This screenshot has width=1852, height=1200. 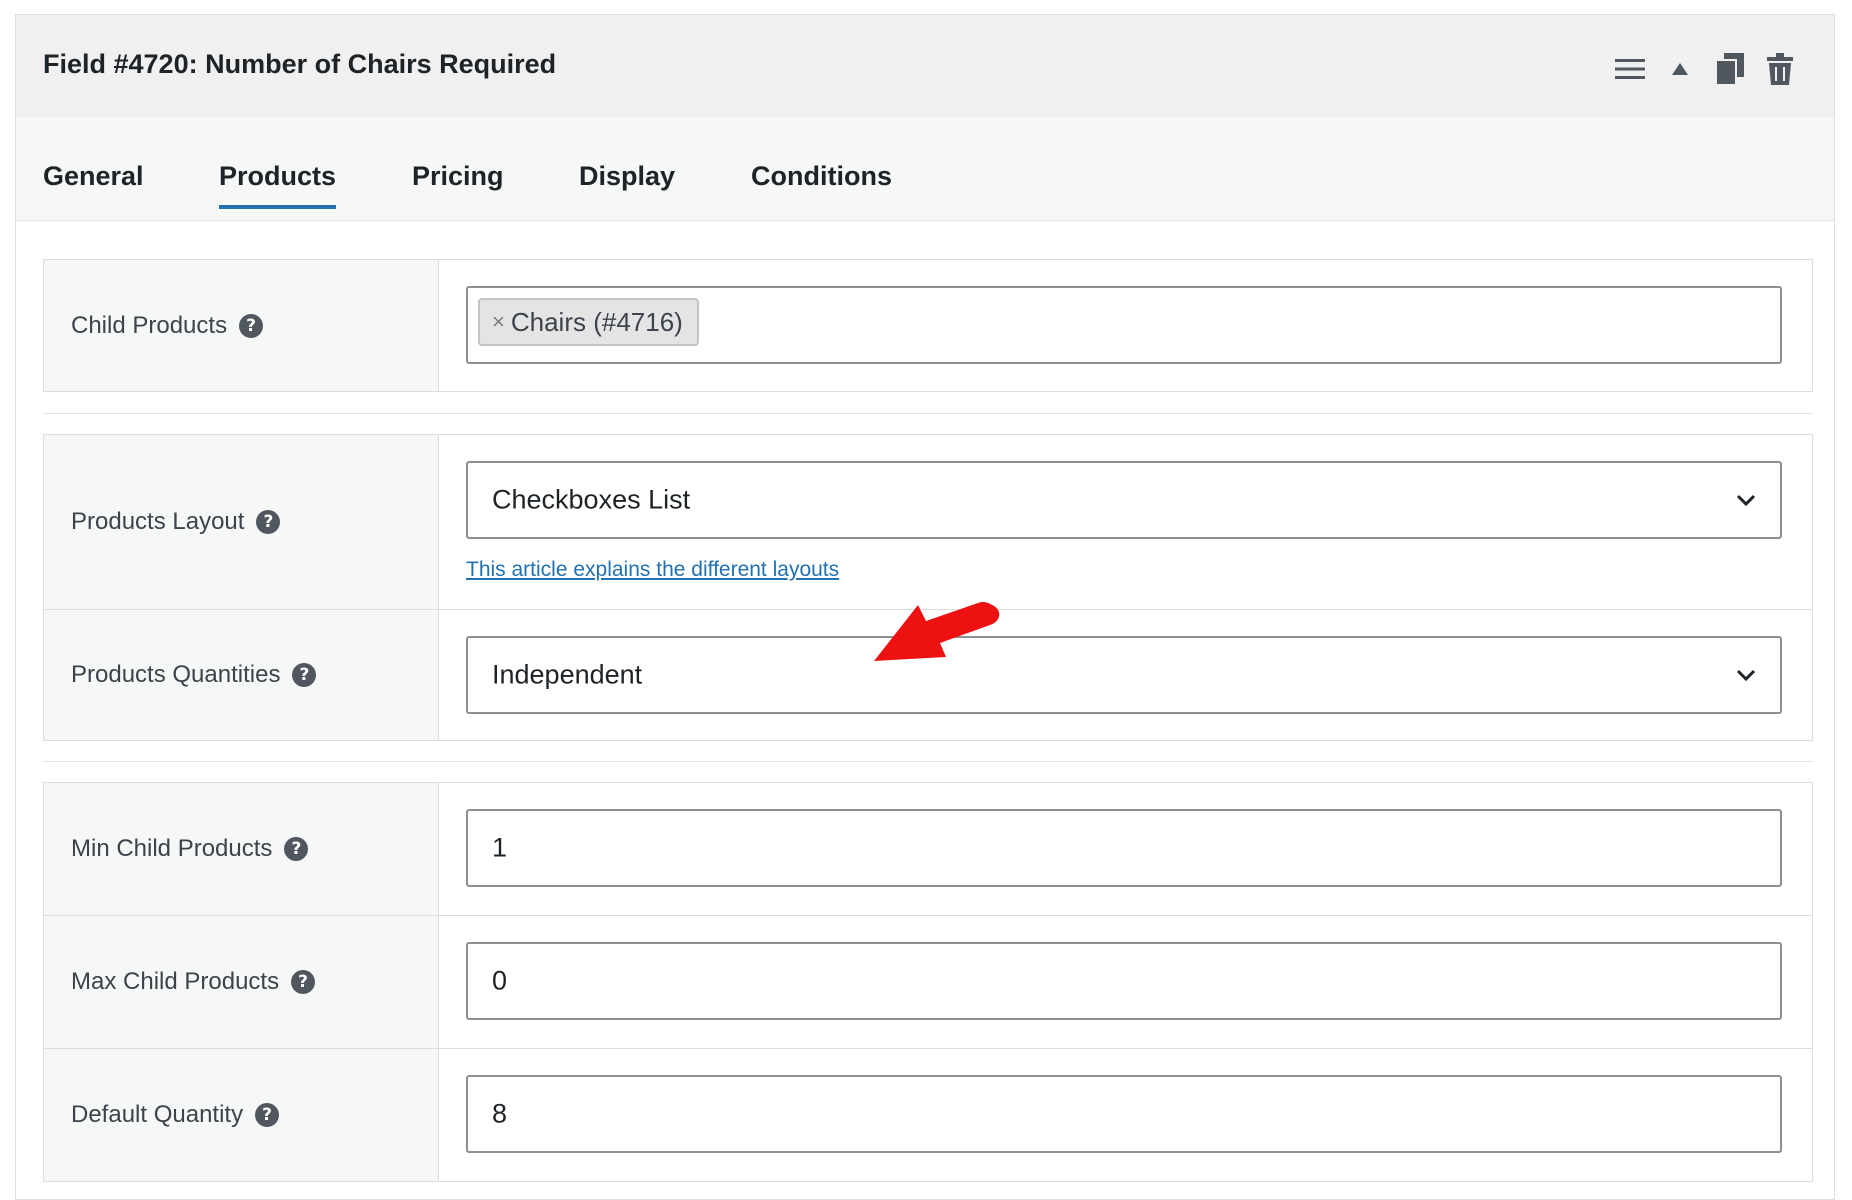 I want to click on max-child-input: 0, so click(x=1124, y=981).